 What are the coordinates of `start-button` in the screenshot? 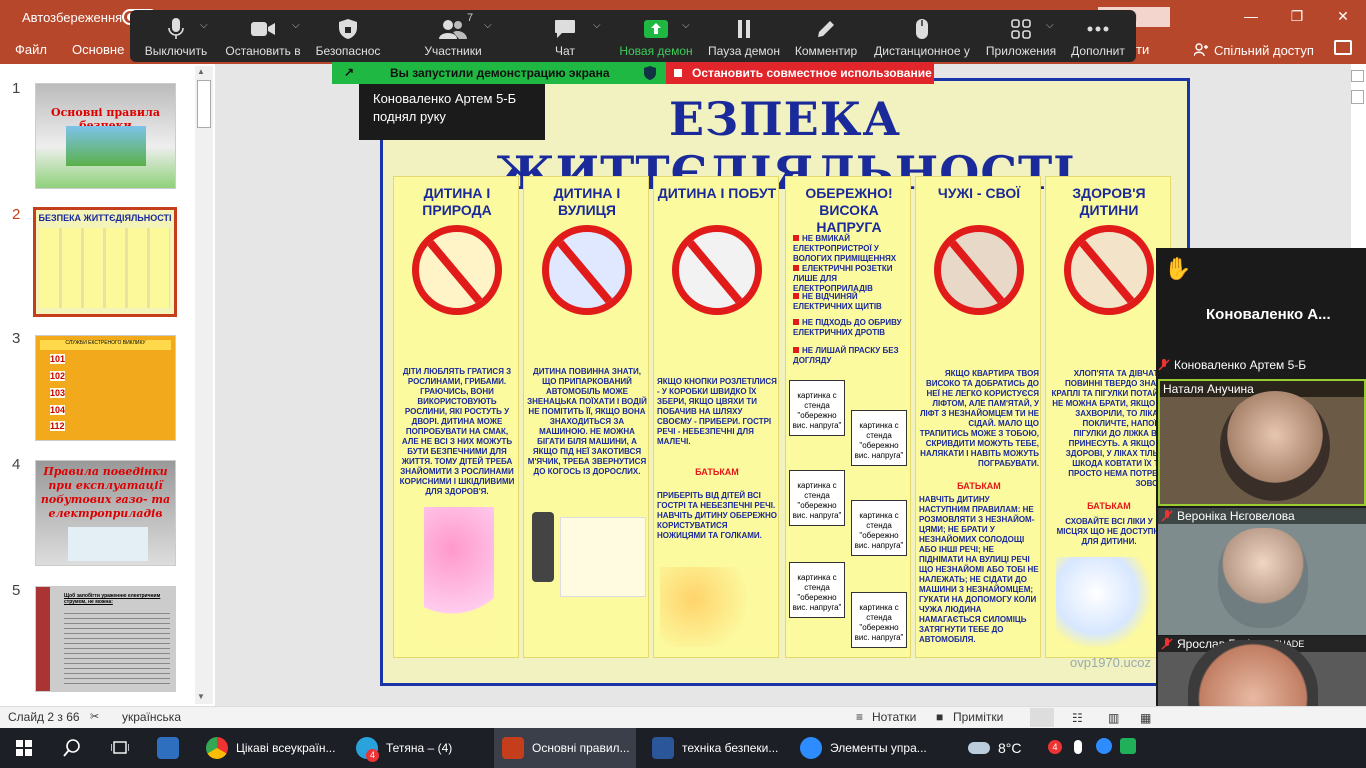 It's located at (24, 748).